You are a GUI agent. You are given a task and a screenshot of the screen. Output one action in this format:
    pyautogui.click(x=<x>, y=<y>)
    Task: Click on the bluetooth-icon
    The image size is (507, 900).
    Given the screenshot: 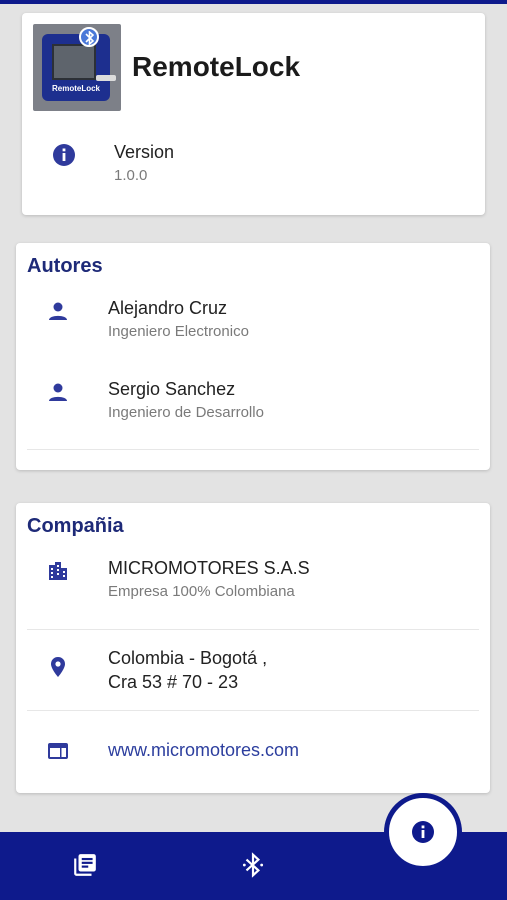 What is the action you would take?
    pyautogui.click(x=253, y=865)
    